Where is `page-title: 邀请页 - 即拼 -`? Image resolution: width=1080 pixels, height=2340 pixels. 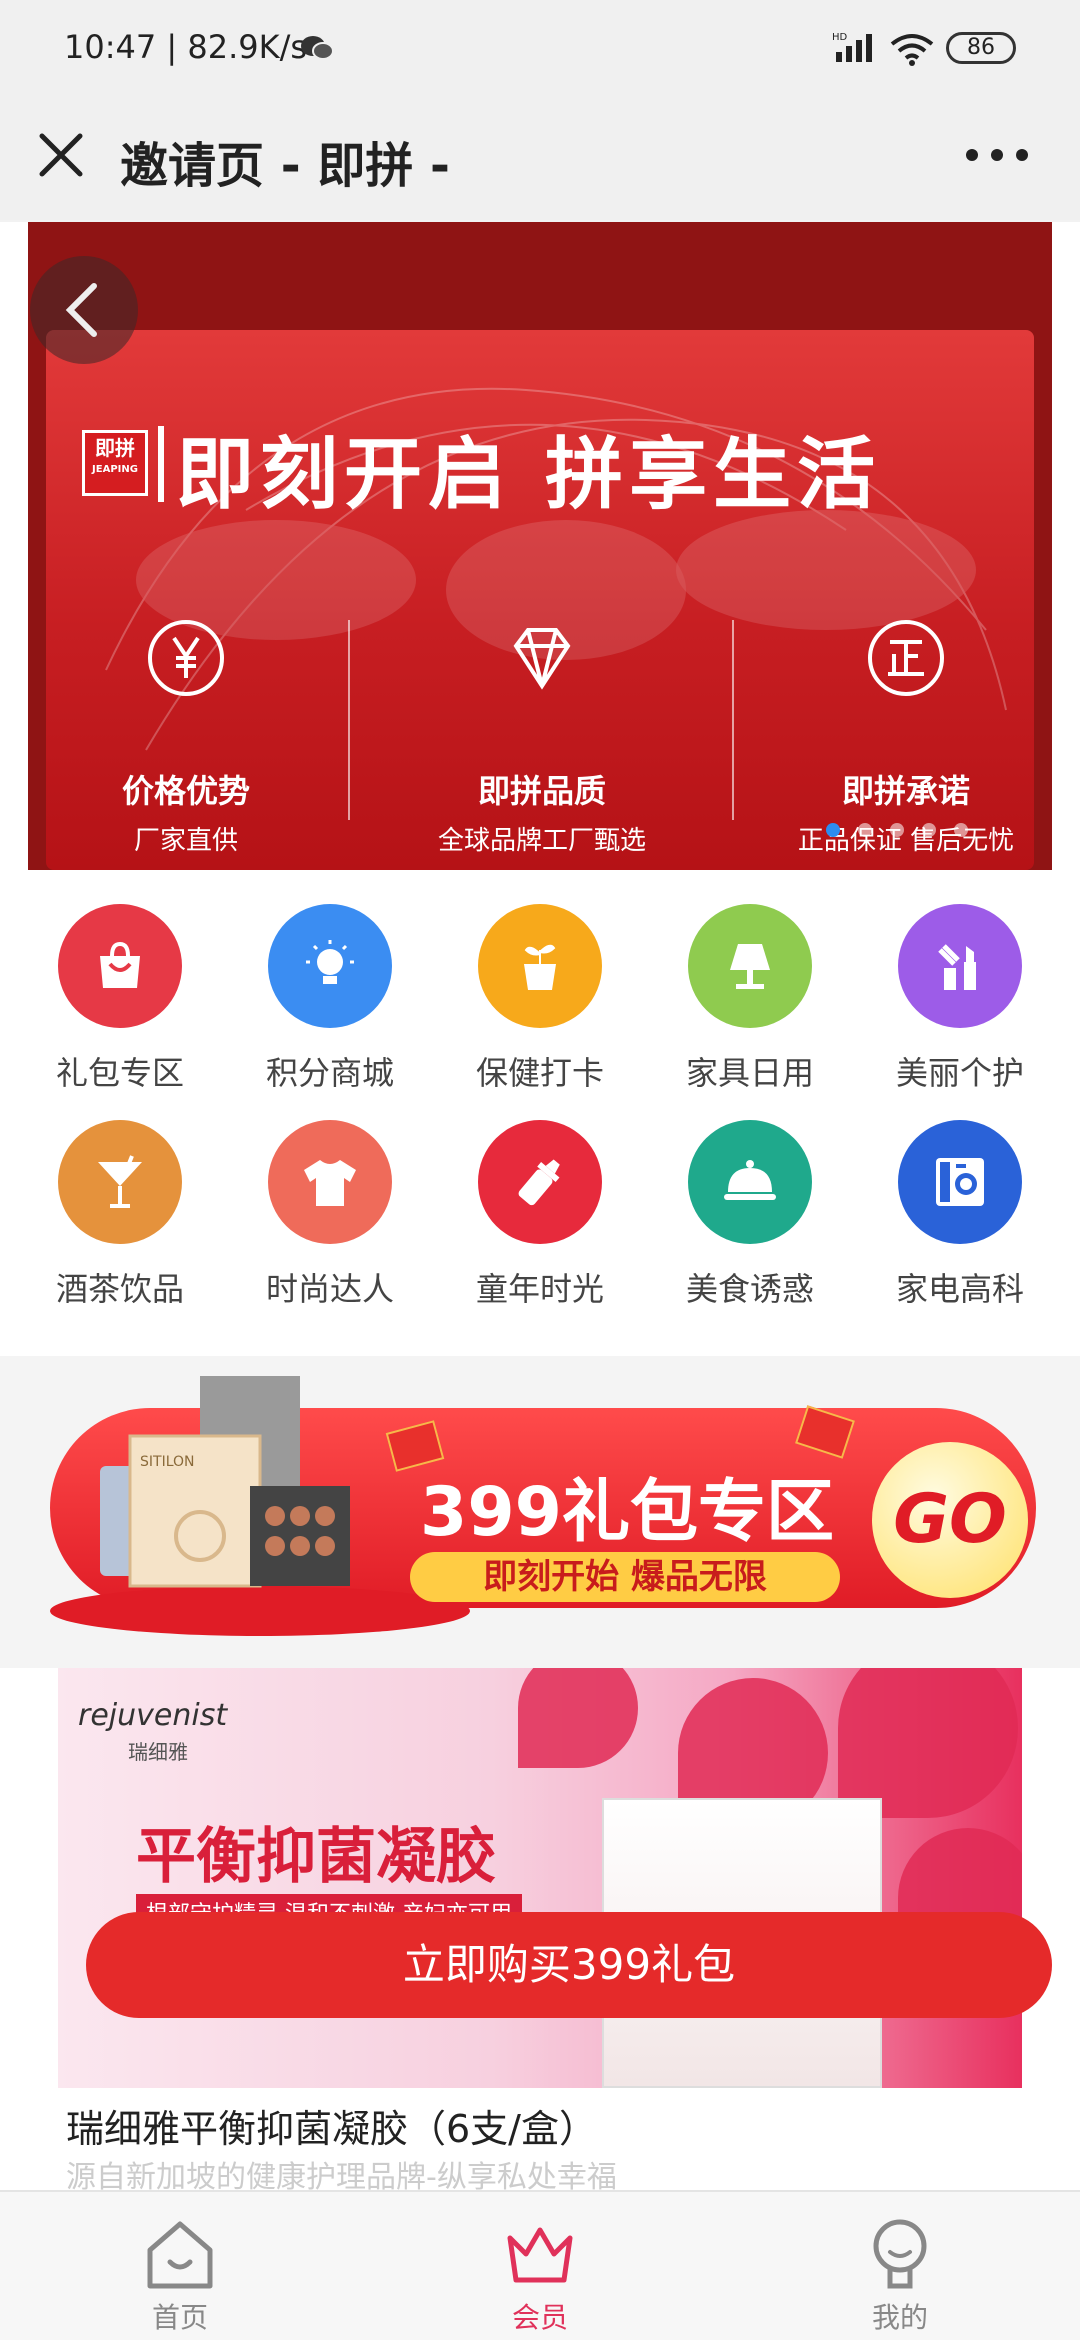
page-title: 邀请页 - 即拼 - is located at coordinates (285, 166).